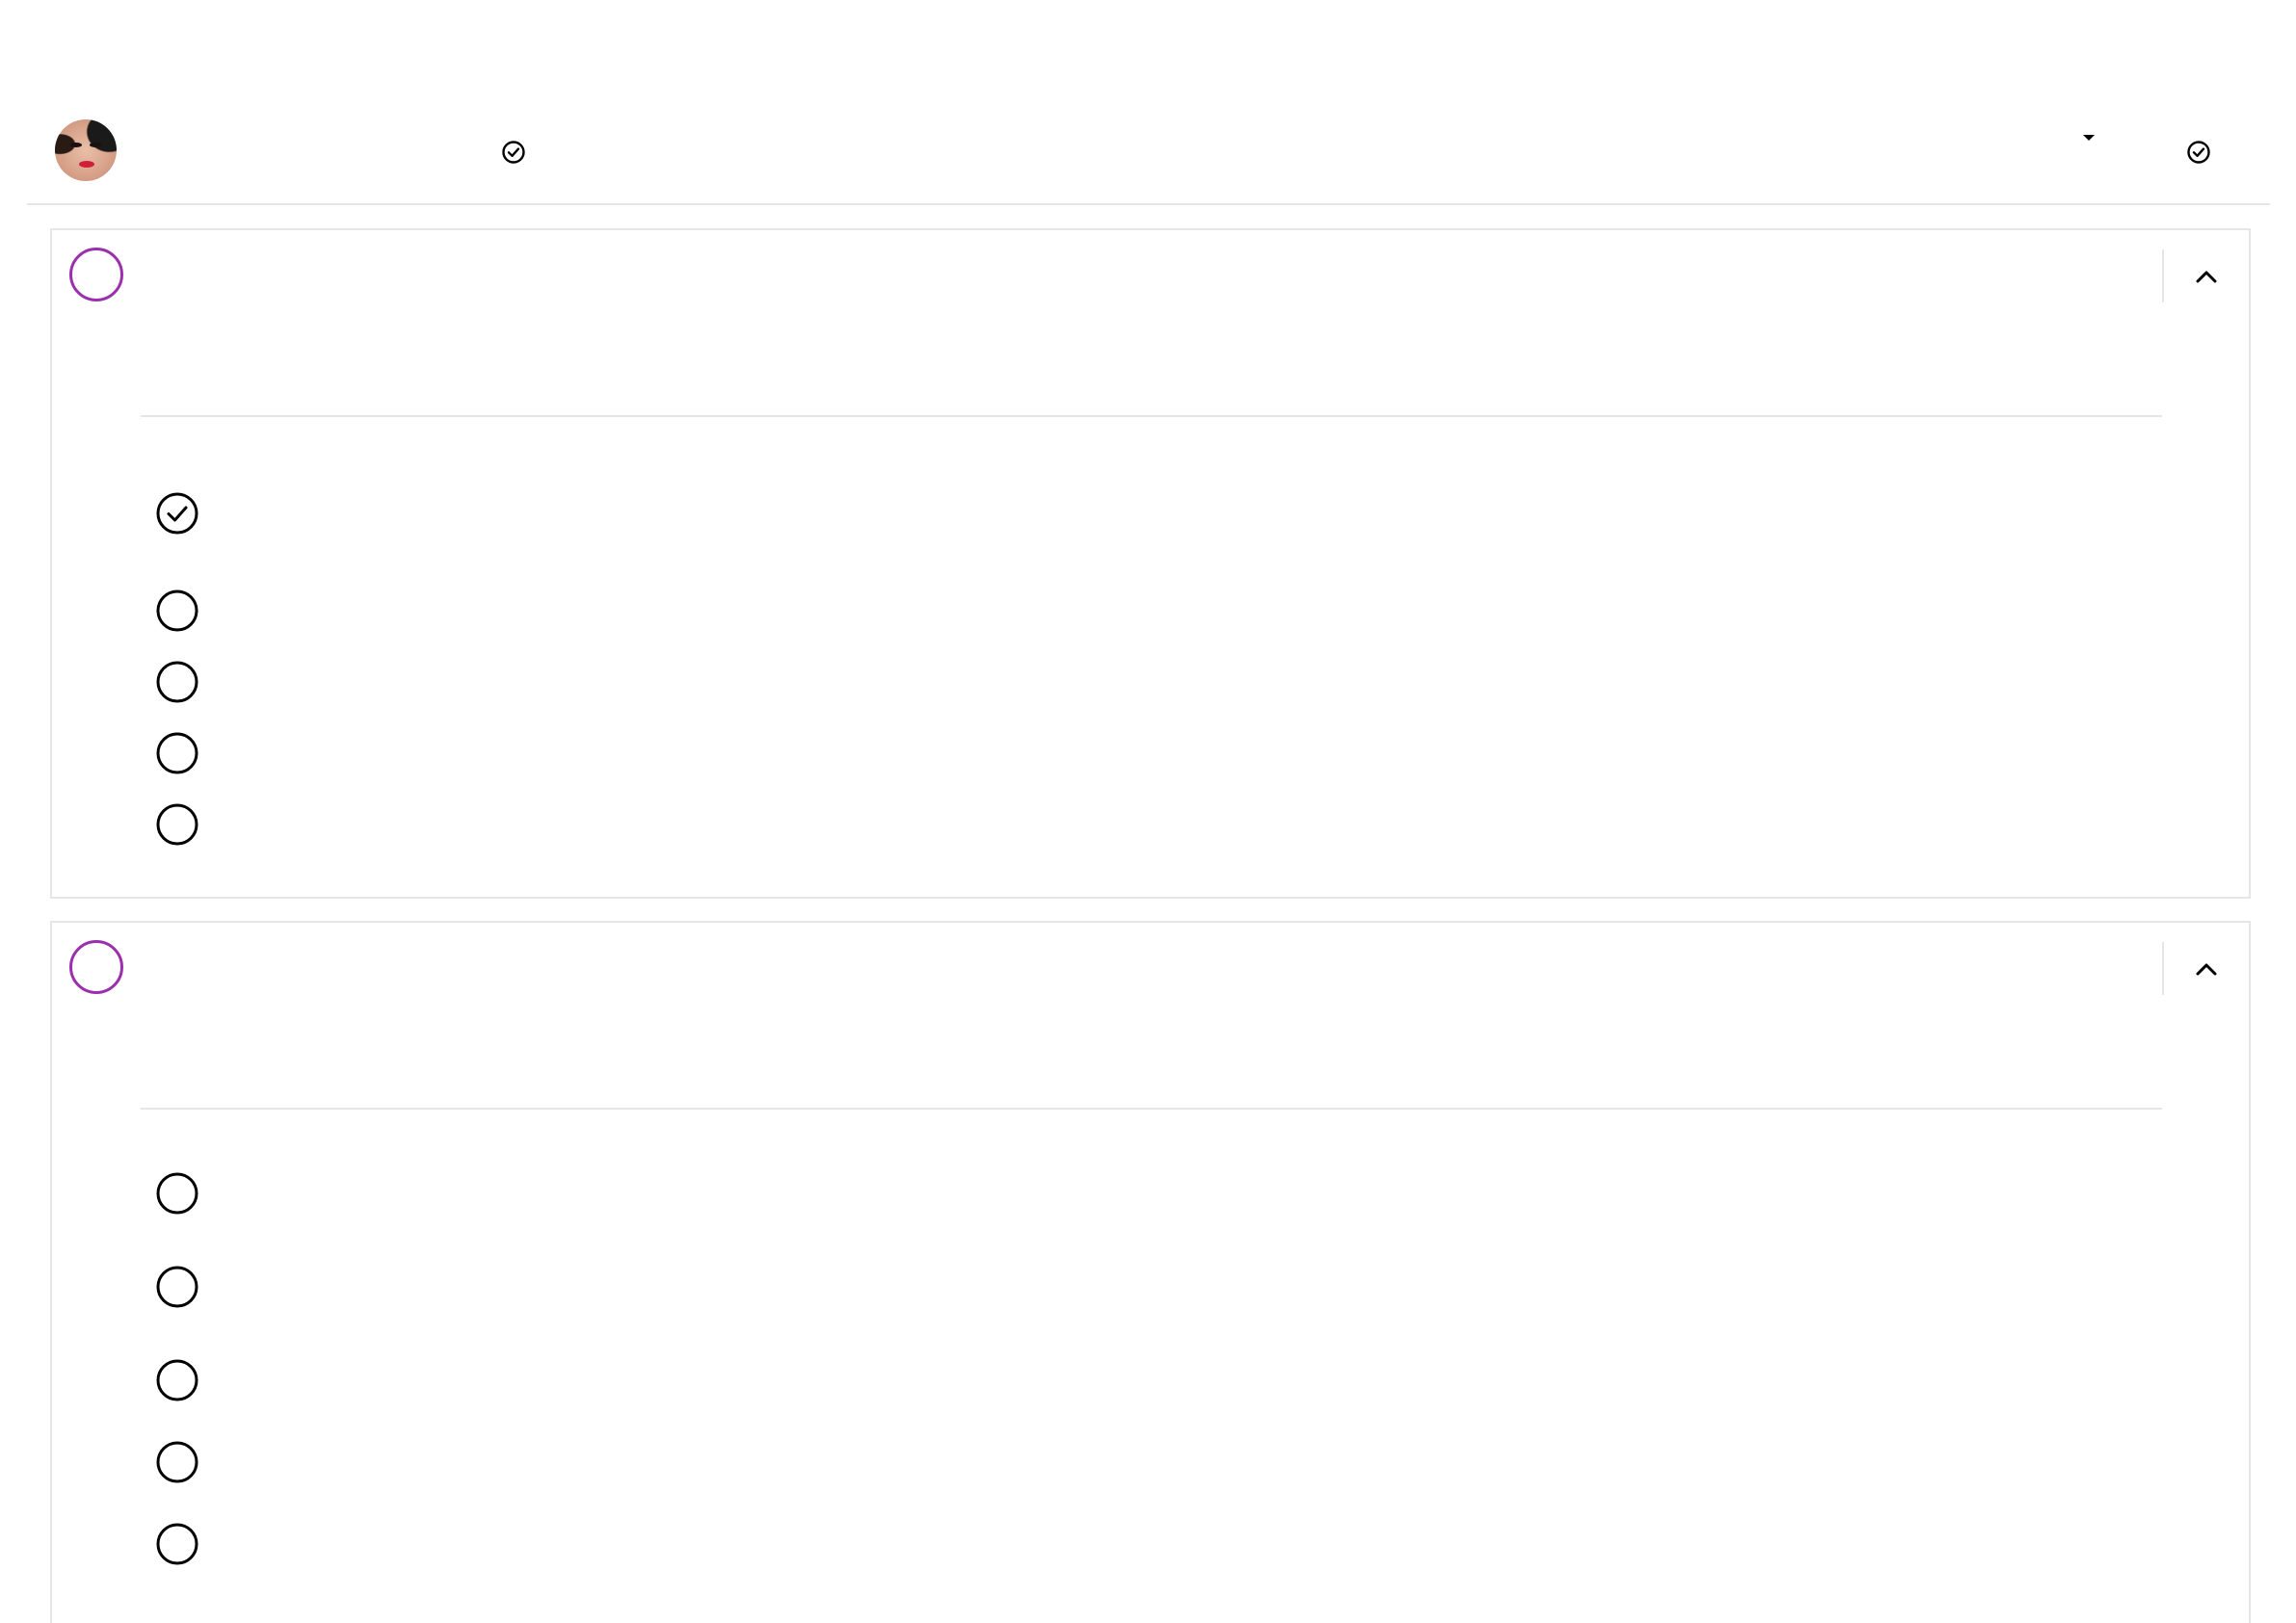 The image size is (2296, 1623). What do you see at coordinates (95, 145) in the screenshot?
I see `avatar-eye-right` at bounding box center [95, 145].